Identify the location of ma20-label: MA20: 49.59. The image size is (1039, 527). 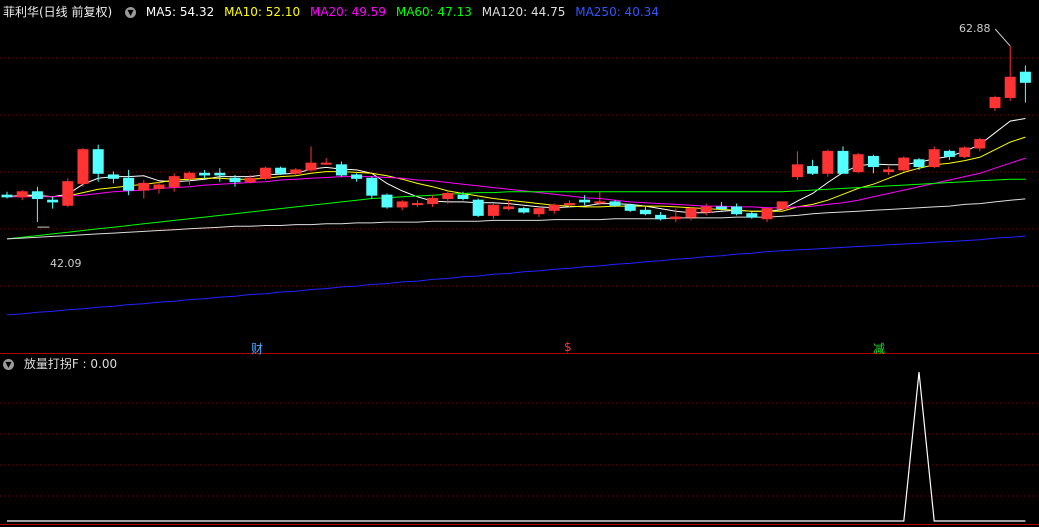
(348, 12).